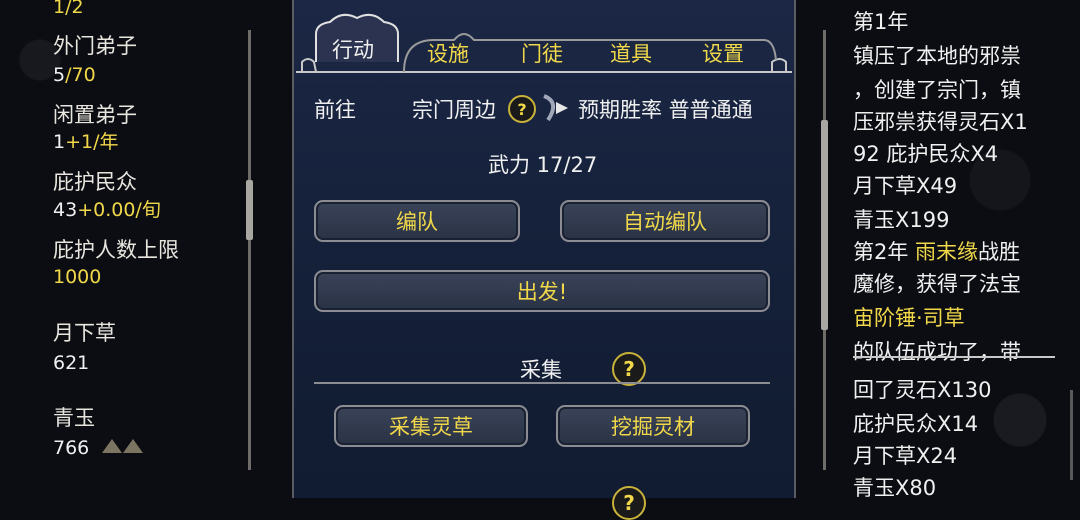 Image resolution: width=1080 pixels, height=520 pixels. I want to click on log-scrollbar-right, so click(1071, 435).